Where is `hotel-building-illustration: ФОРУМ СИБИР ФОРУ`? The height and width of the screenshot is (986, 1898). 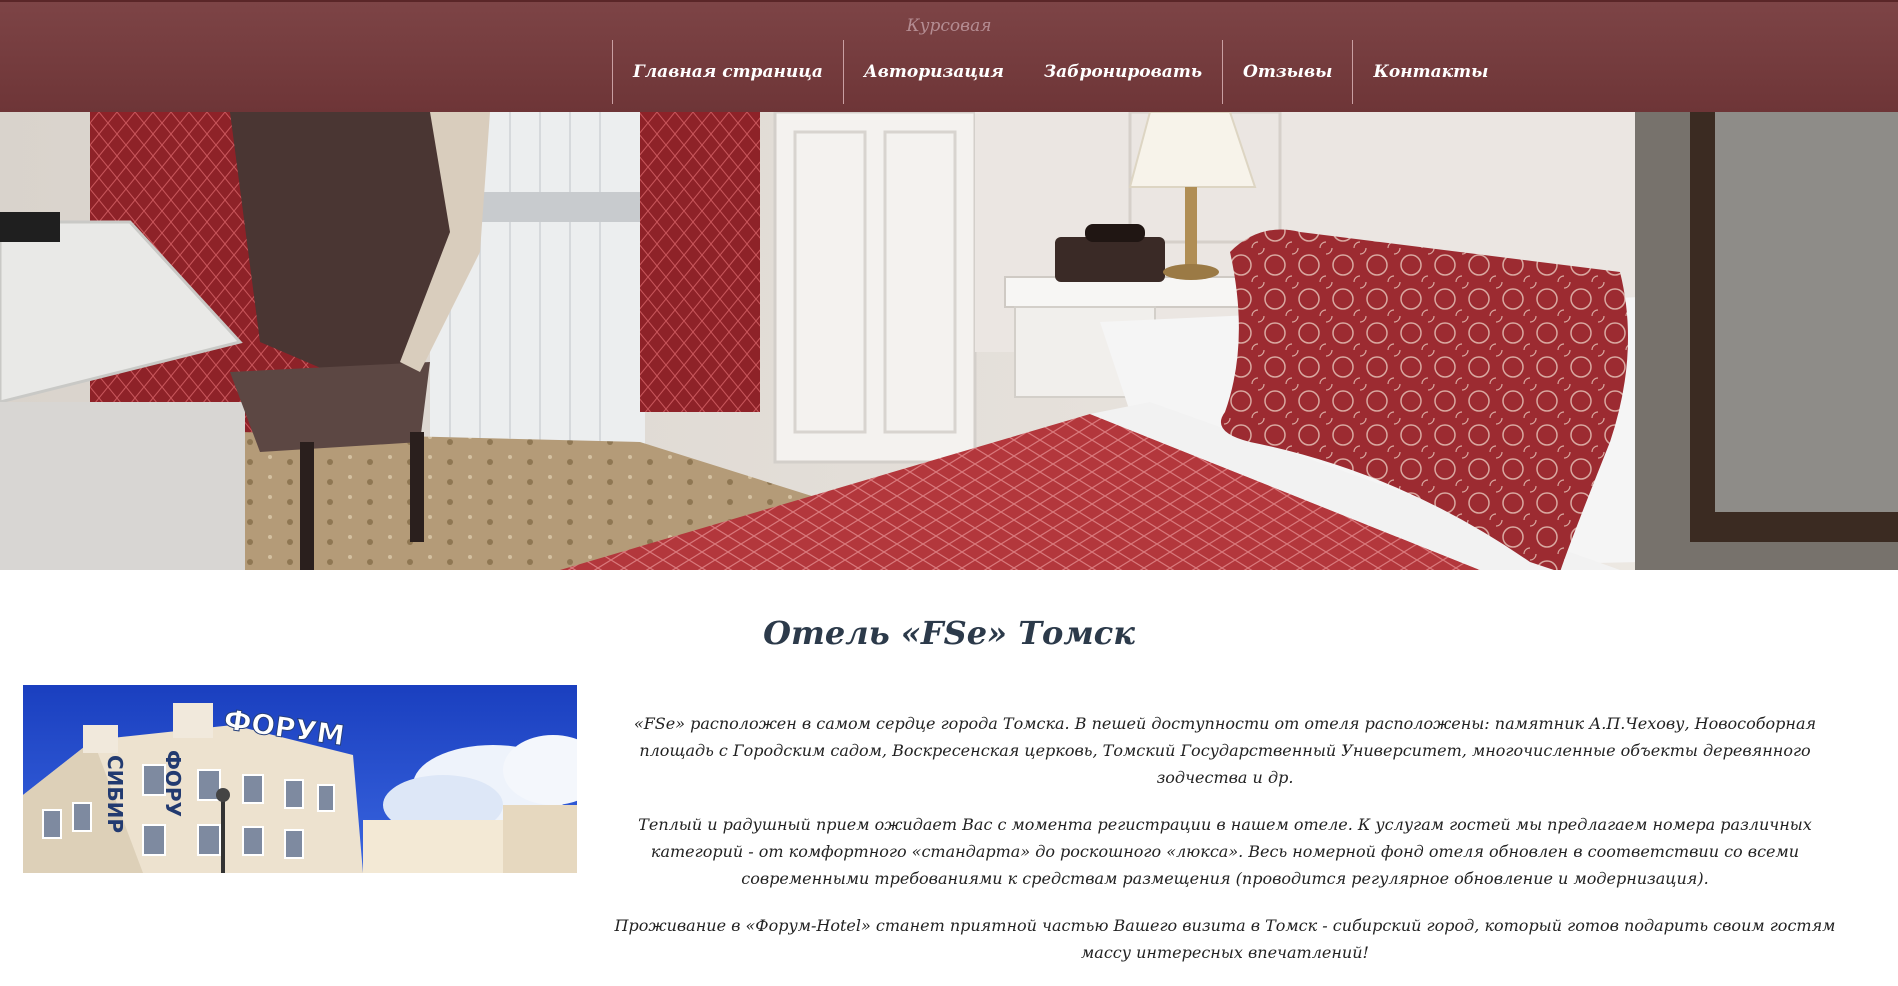
hotel-building-illustration: ФОРУМ СИБИР ФОРУ is located at coordinates (300, 779).